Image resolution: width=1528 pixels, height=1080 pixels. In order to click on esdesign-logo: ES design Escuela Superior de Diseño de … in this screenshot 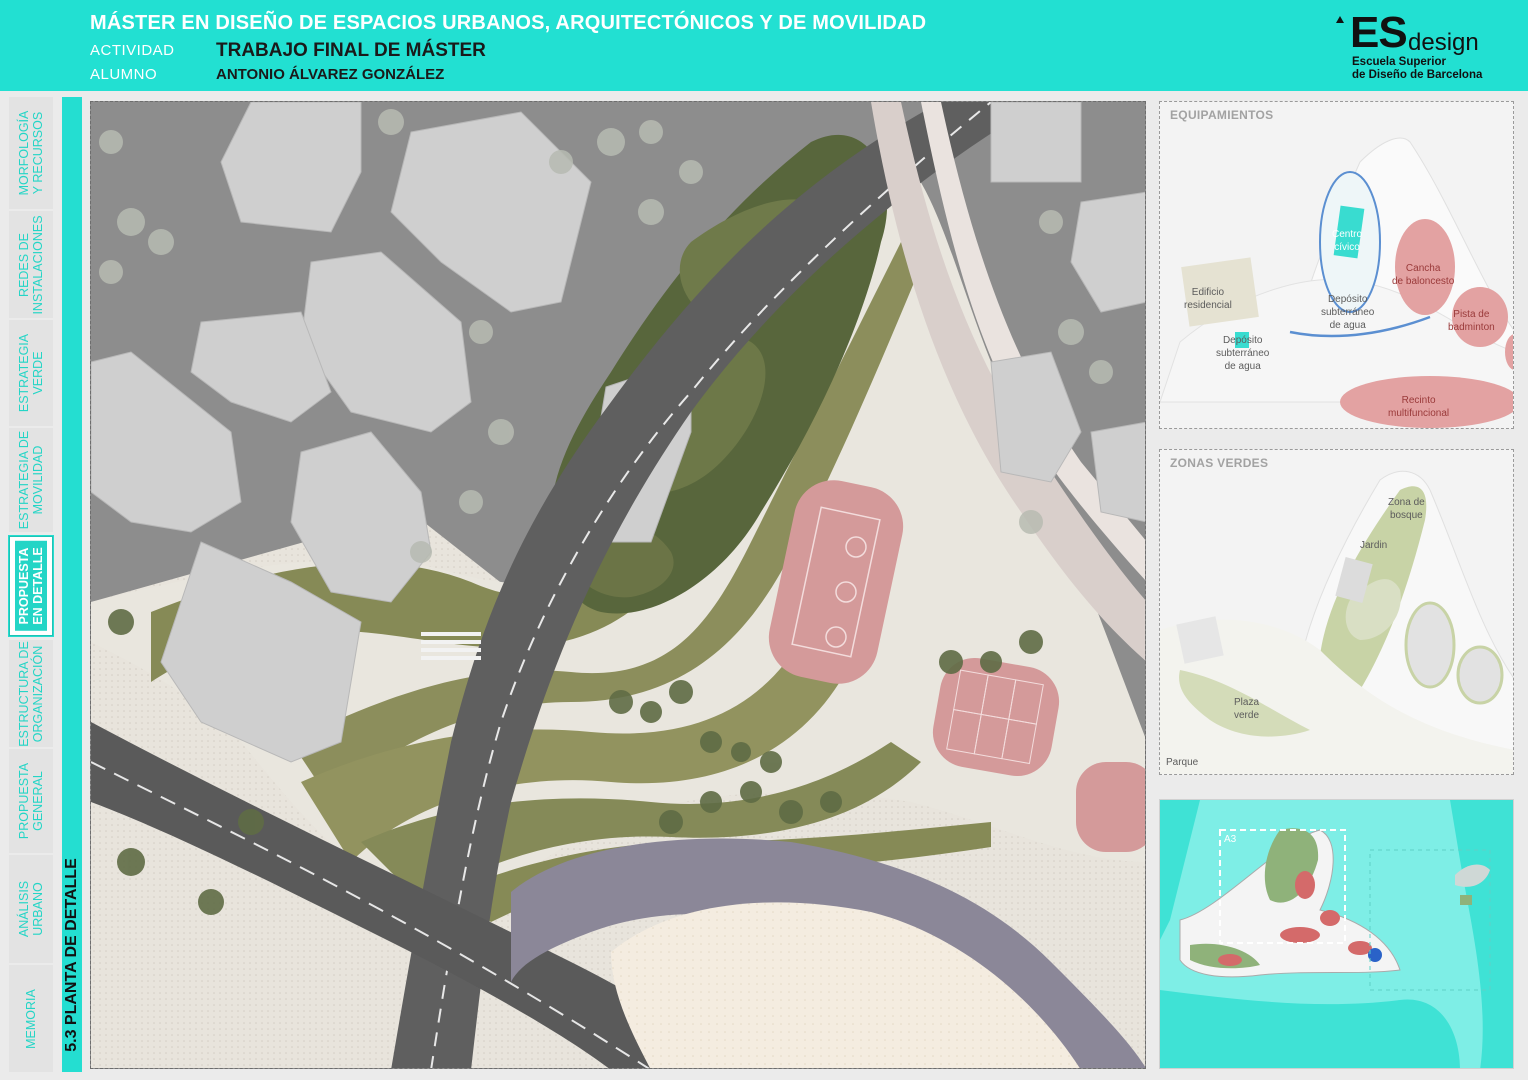, I will do `click(1424, 48)`.